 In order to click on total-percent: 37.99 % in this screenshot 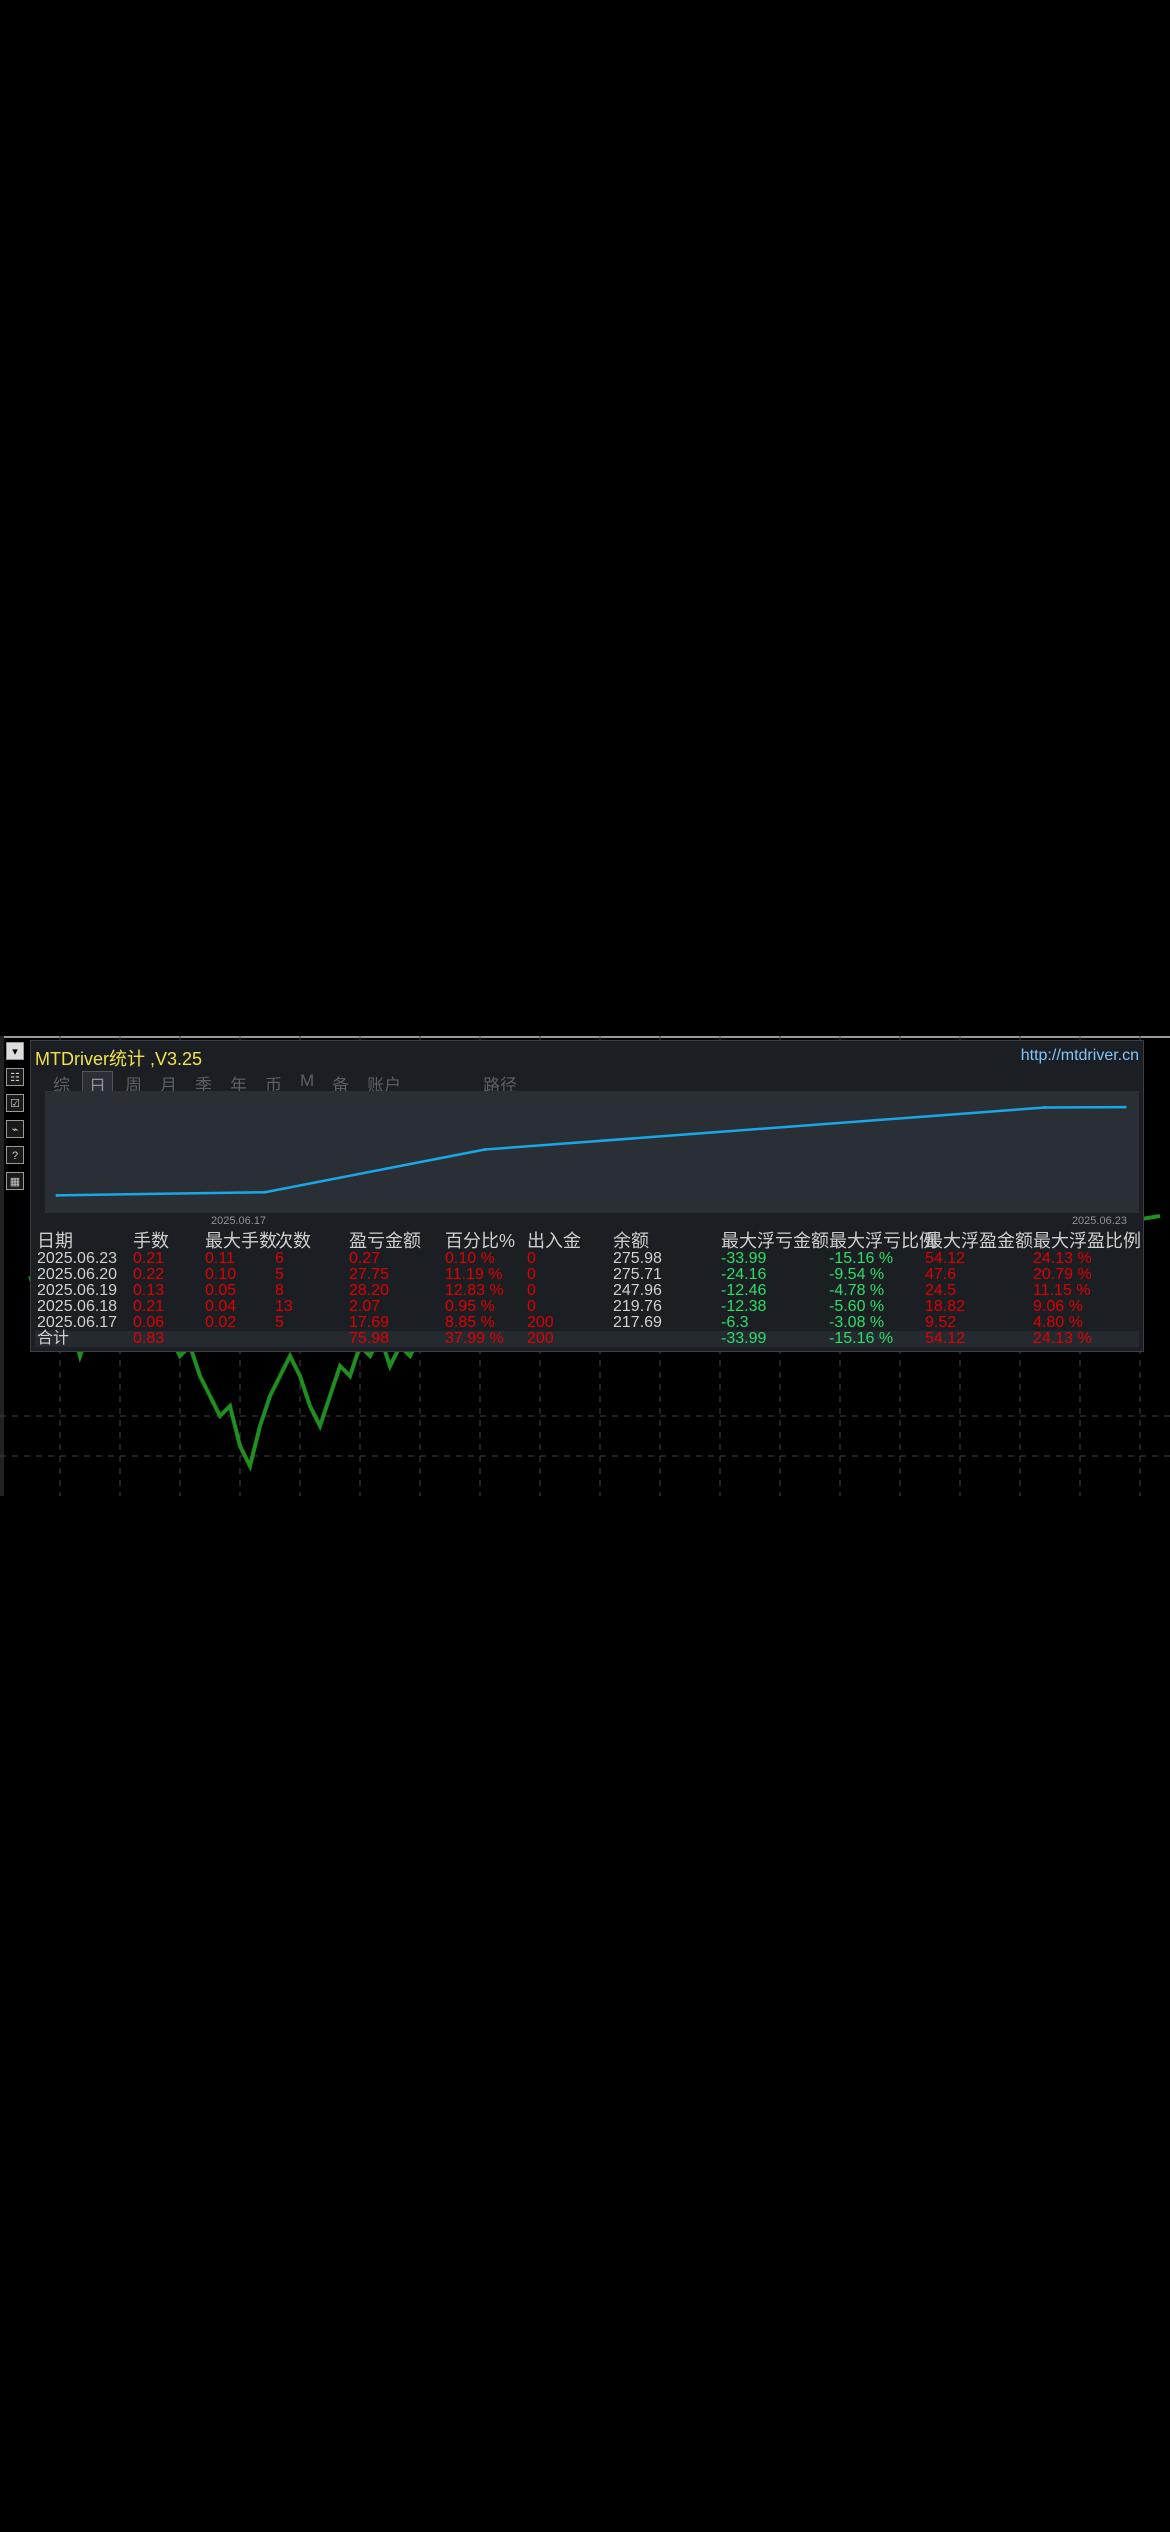, I will do `click(474, 1338)`.